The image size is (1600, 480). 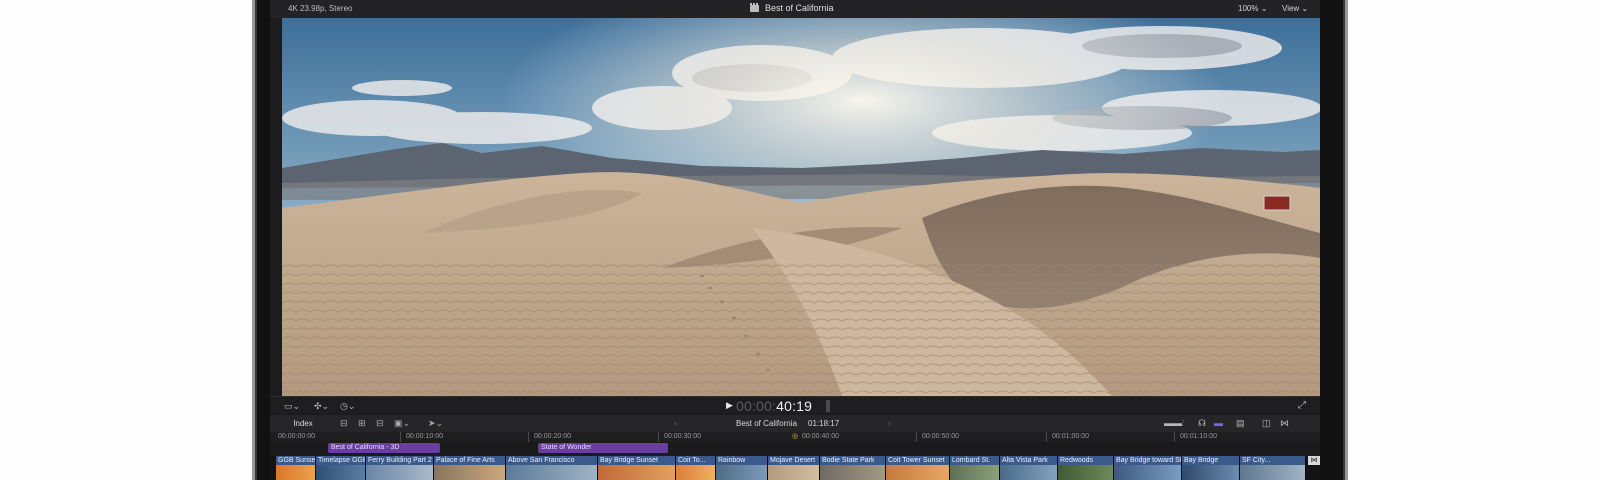 I want to click on view-menu: View ⌄, so click(x=1295, y=8).